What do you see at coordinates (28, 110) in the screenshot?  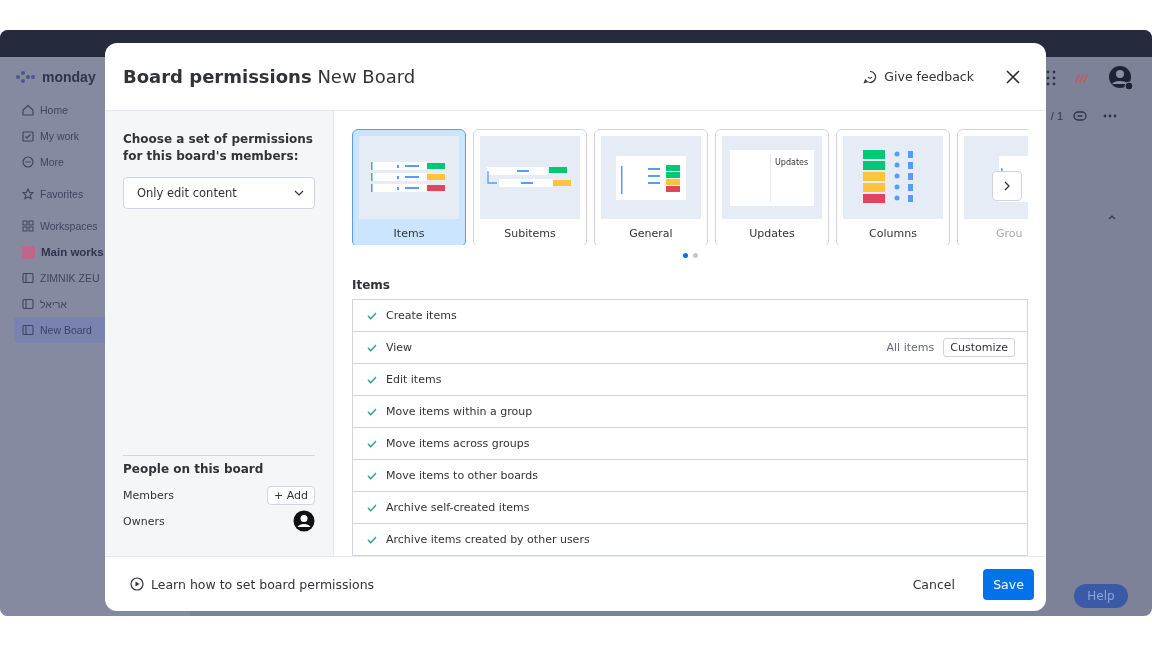 I see `home-icon` at bounding box center [28, 110].